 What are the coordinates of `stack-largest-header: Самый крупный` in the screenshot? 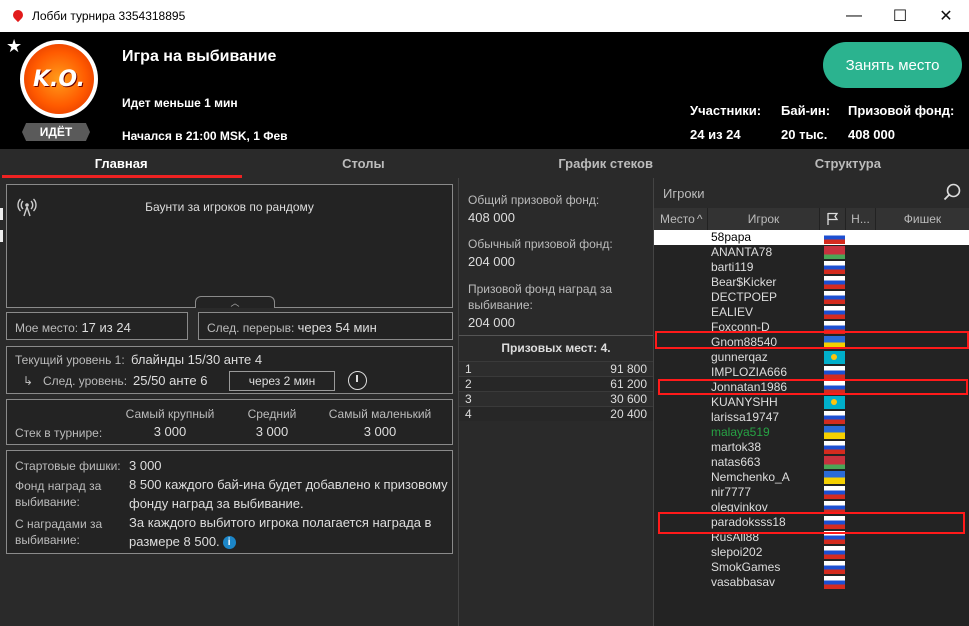 It's located at (170, 414).